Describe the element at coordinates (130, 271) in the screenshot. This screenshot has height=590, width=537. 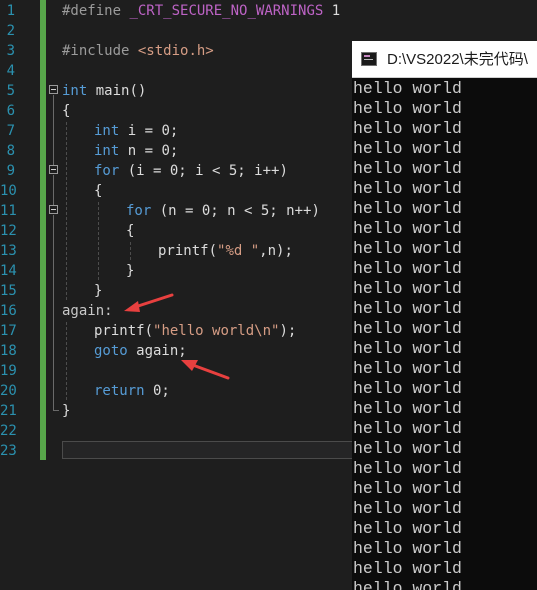
I see `code-line-14: }` at that location.